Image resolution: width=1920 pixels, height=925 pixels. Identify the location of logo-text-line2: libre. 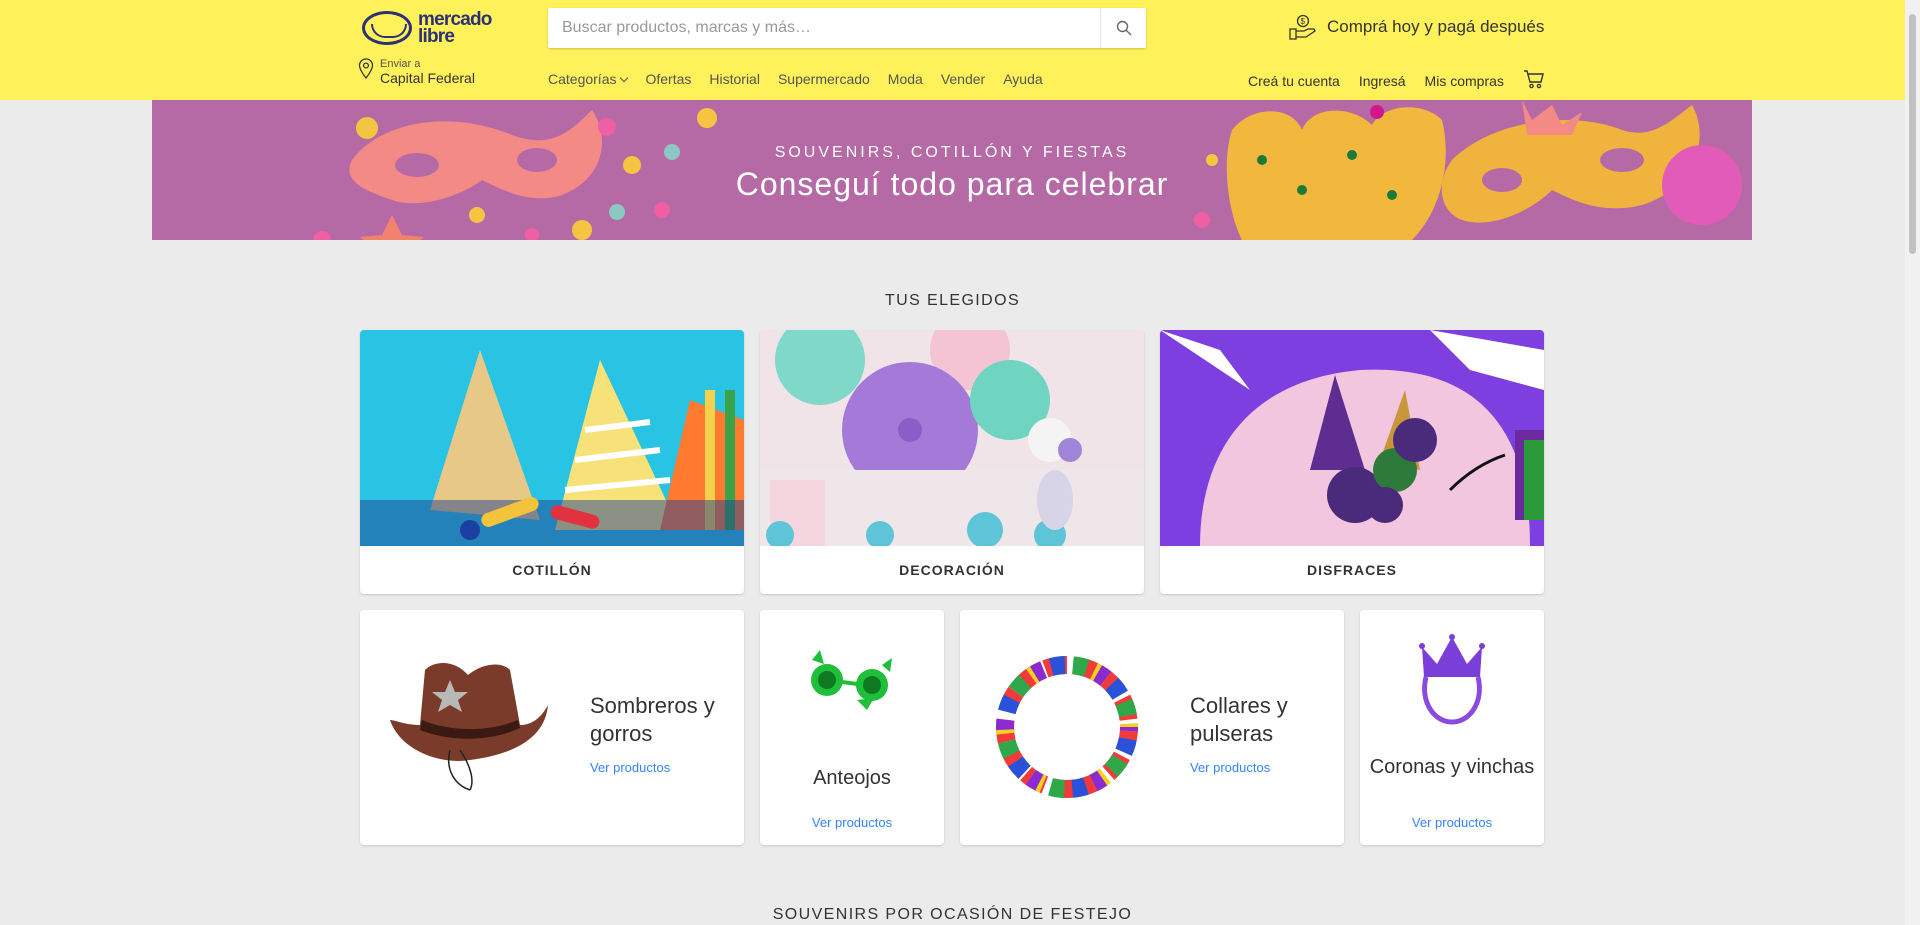
(436, 36).